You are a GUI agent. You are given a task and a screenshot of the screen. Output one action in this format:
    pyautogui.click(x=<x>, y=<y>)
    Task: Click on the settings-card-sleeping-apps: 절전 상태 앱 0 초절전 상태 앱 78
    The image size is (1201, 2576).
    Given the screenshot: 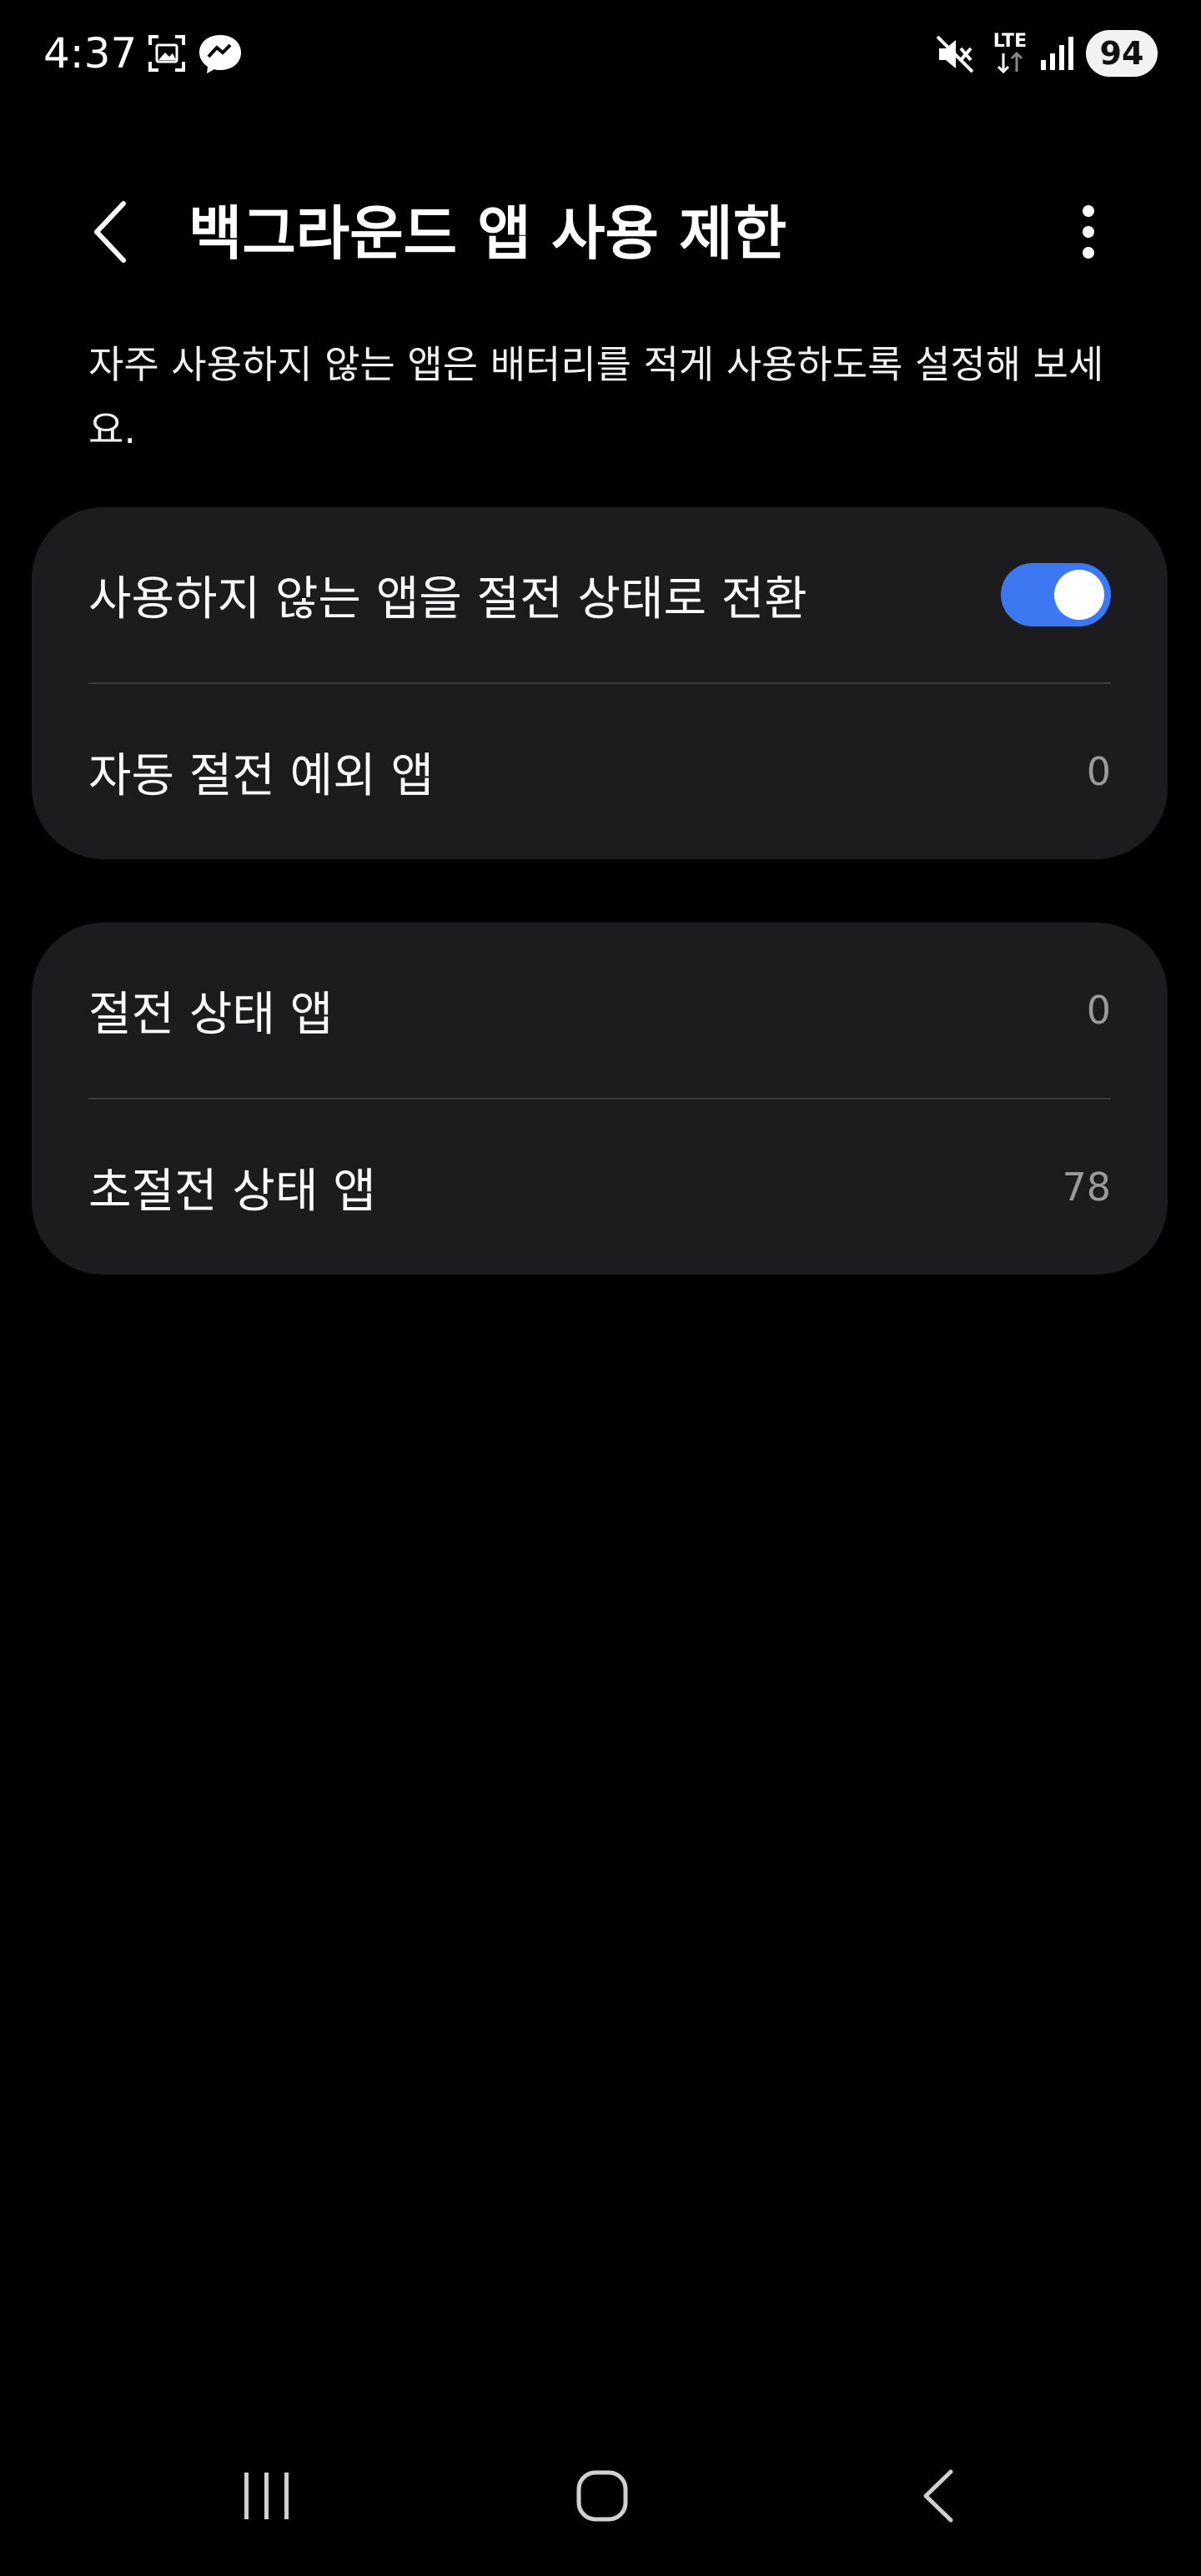 What is the action you would take?
    pyautogui.click(x=600, y=1099)
    